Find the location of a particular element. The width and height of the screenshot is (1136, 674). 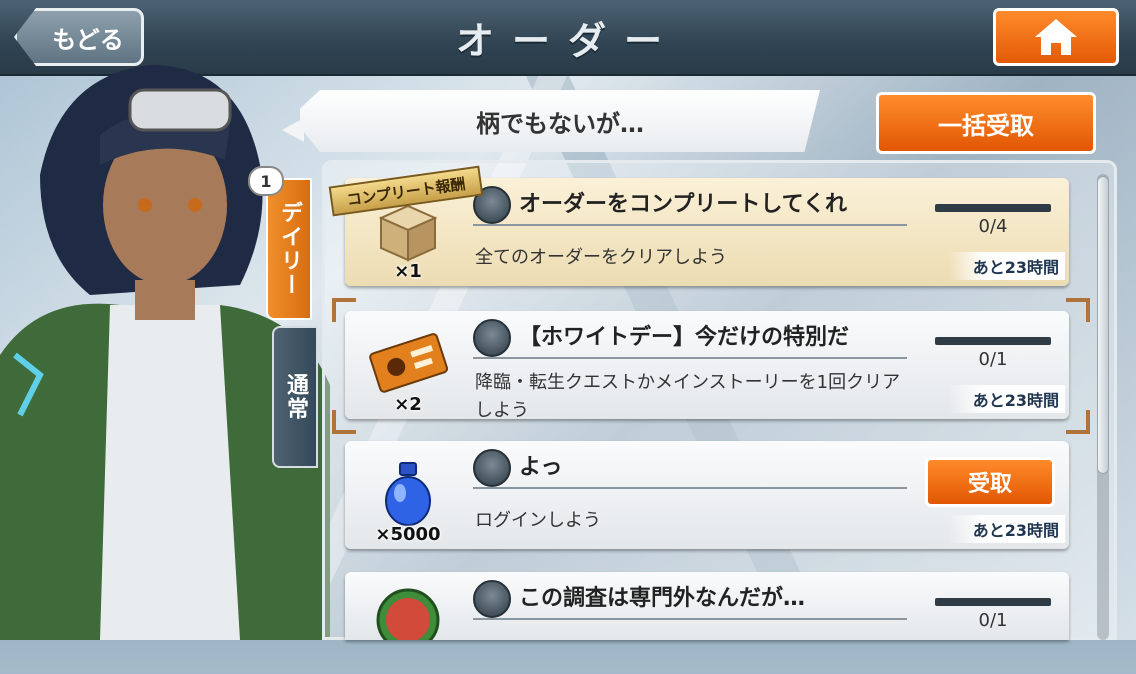

reward-slot: ×2 is located at coordinates (408, 368).